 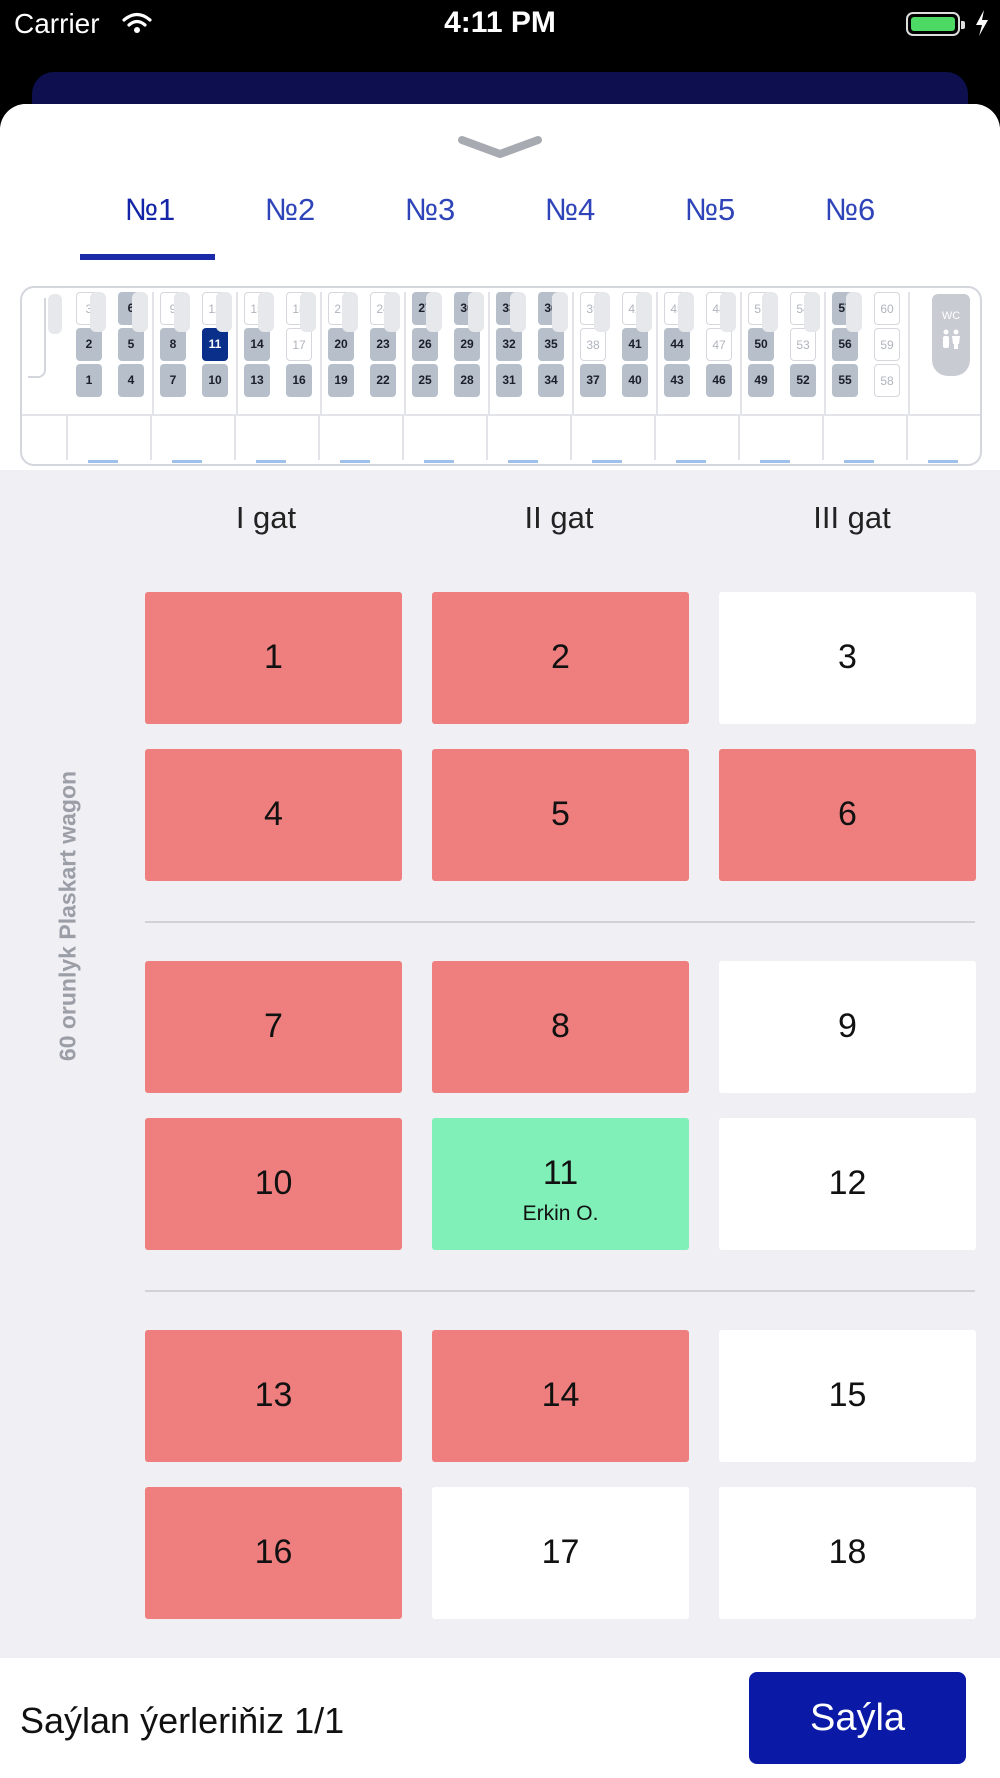 I want to click on wagon-map-seat: 2, so click(x=89, y=344).